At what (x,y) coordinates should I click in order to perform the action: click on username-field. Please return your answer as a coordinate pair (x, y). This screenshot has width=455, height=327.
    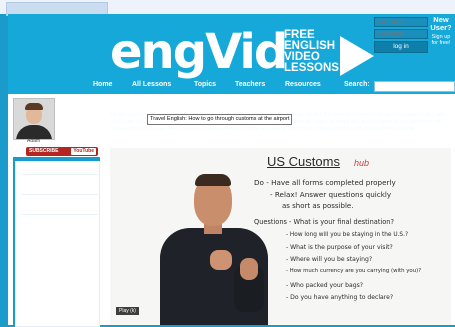
    Looking at the image, I should click on (401, 22).